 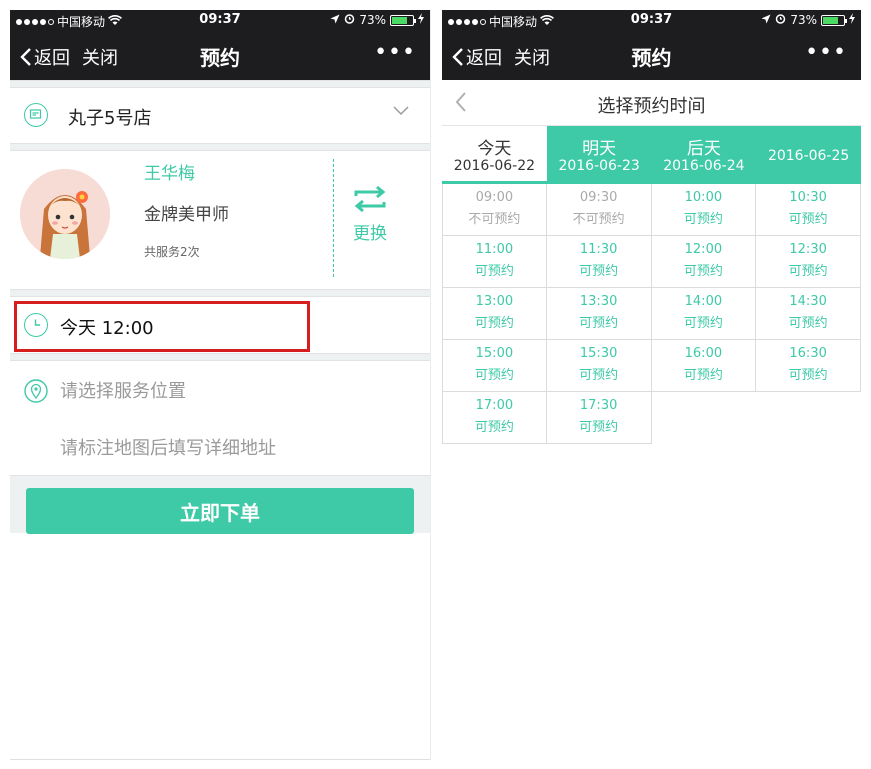 What do you see at coordinates (370, 214) in the screenshot?
I see `swap-technician-button: 更换` at bounding box center [370, 214].